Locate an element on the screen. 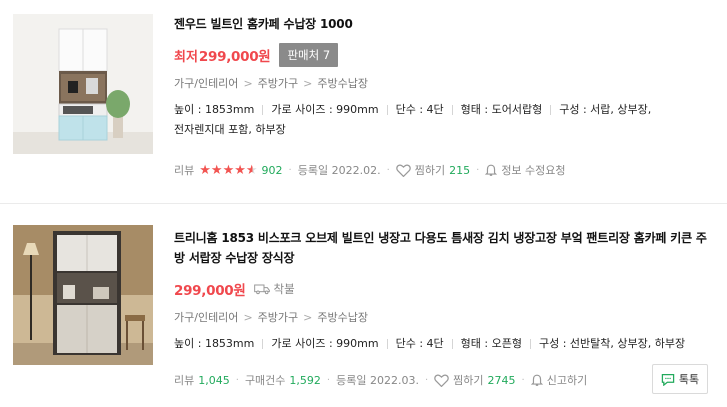  shipping-label: 착불 is located at coordinates (284, 289).